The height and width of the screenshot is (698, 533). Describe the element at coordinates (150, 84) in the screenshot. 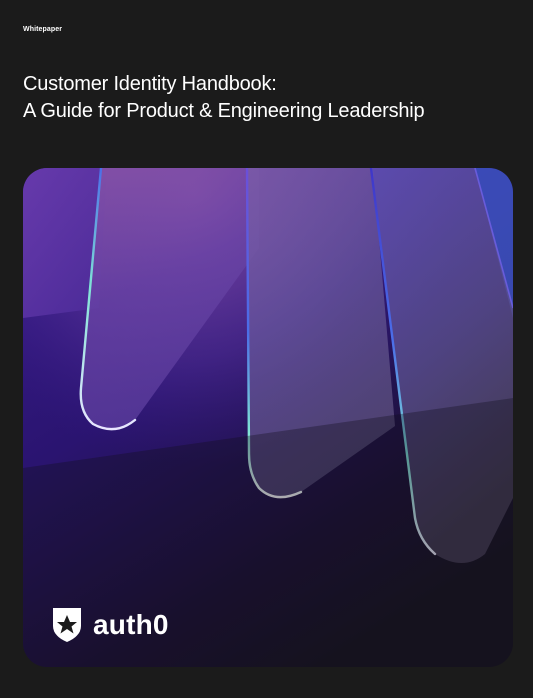

I see `title-line-1: Customer Identity Handbook:` at that location.